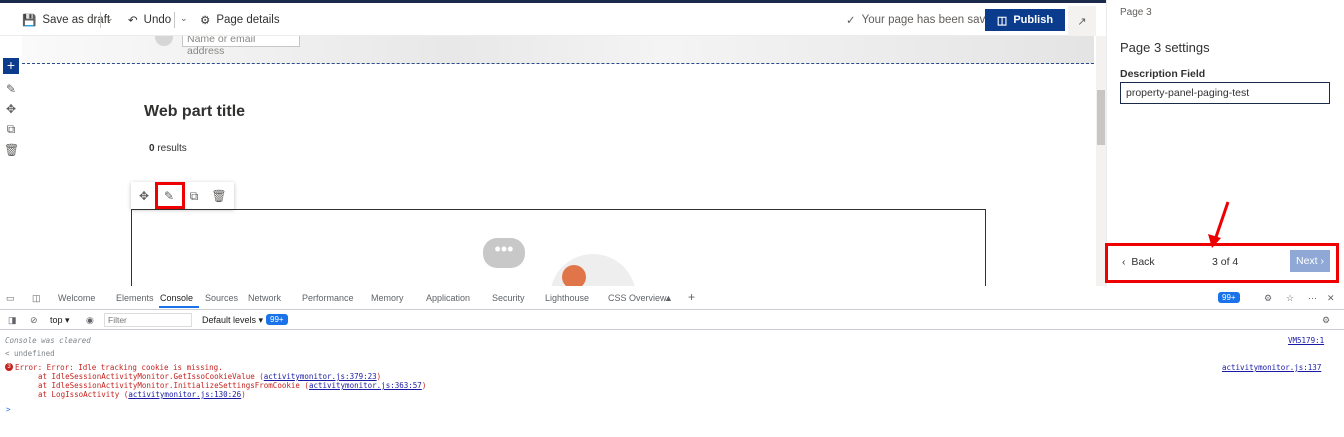 The height and width of the screenshot is (437, 1344). I want to click on context-select: top ▾, so click(60, 320).